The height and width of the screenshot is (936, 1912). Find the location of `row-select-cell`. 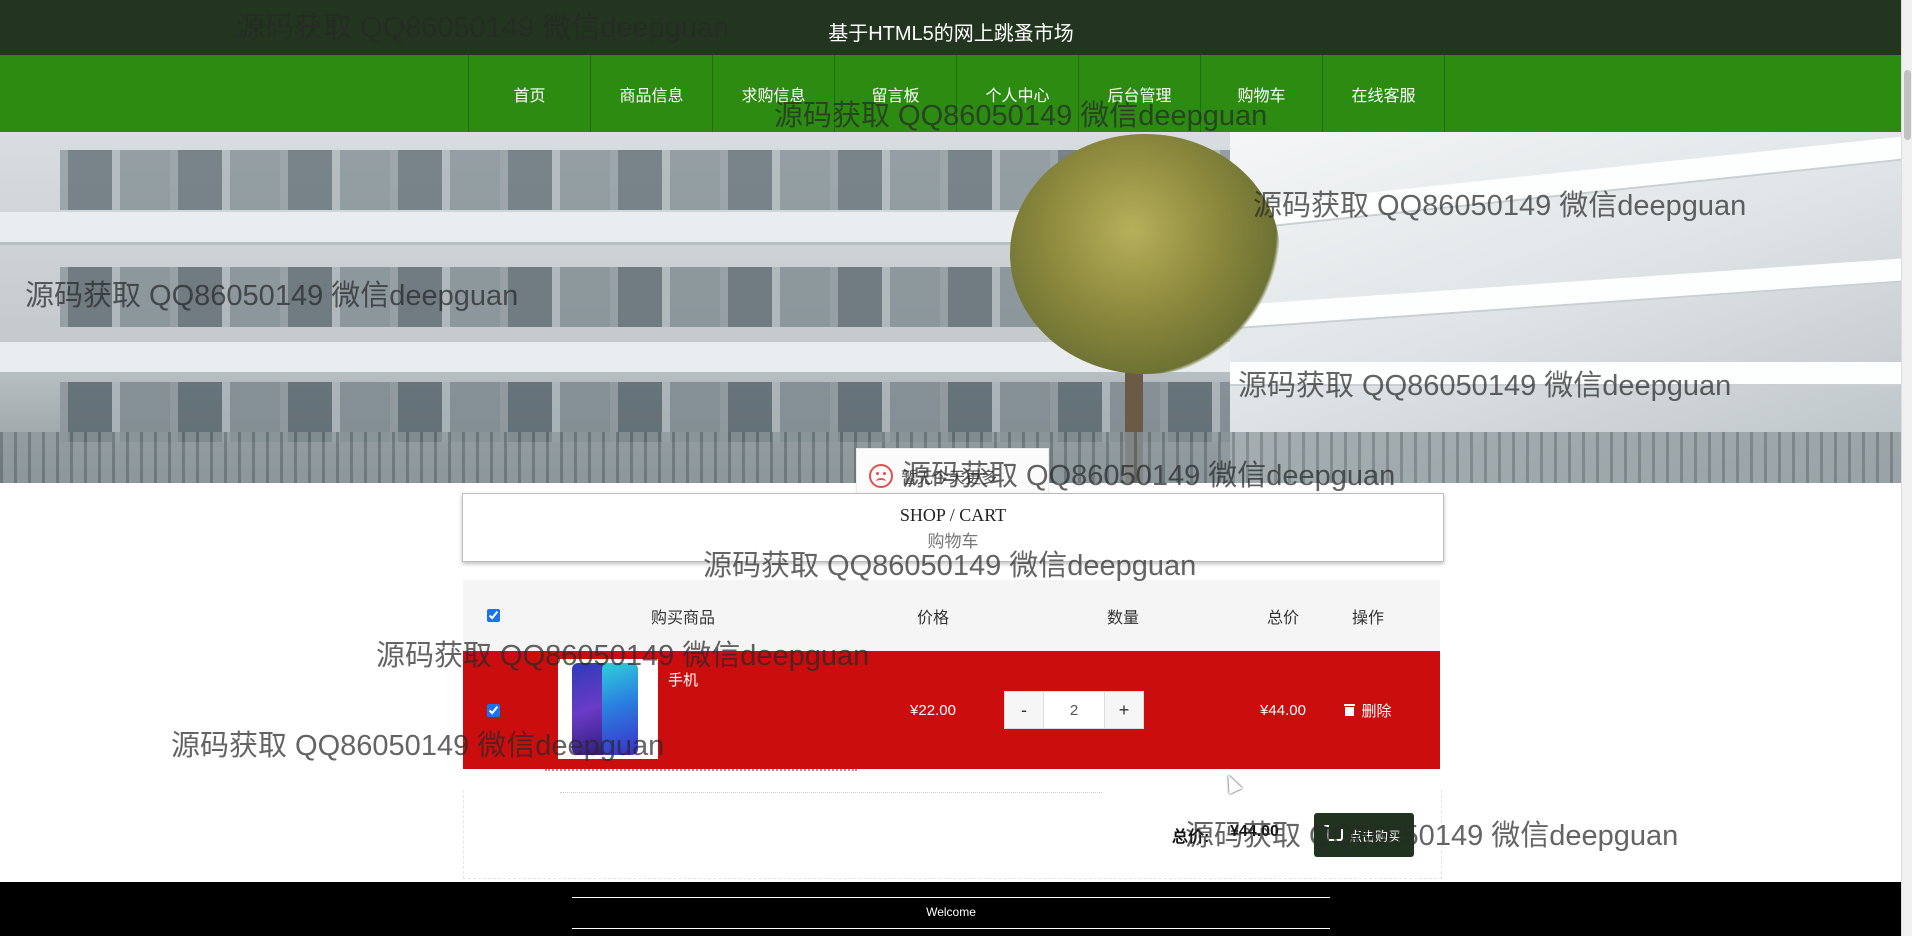

row-select-cell is located at coordinates (493, 710).